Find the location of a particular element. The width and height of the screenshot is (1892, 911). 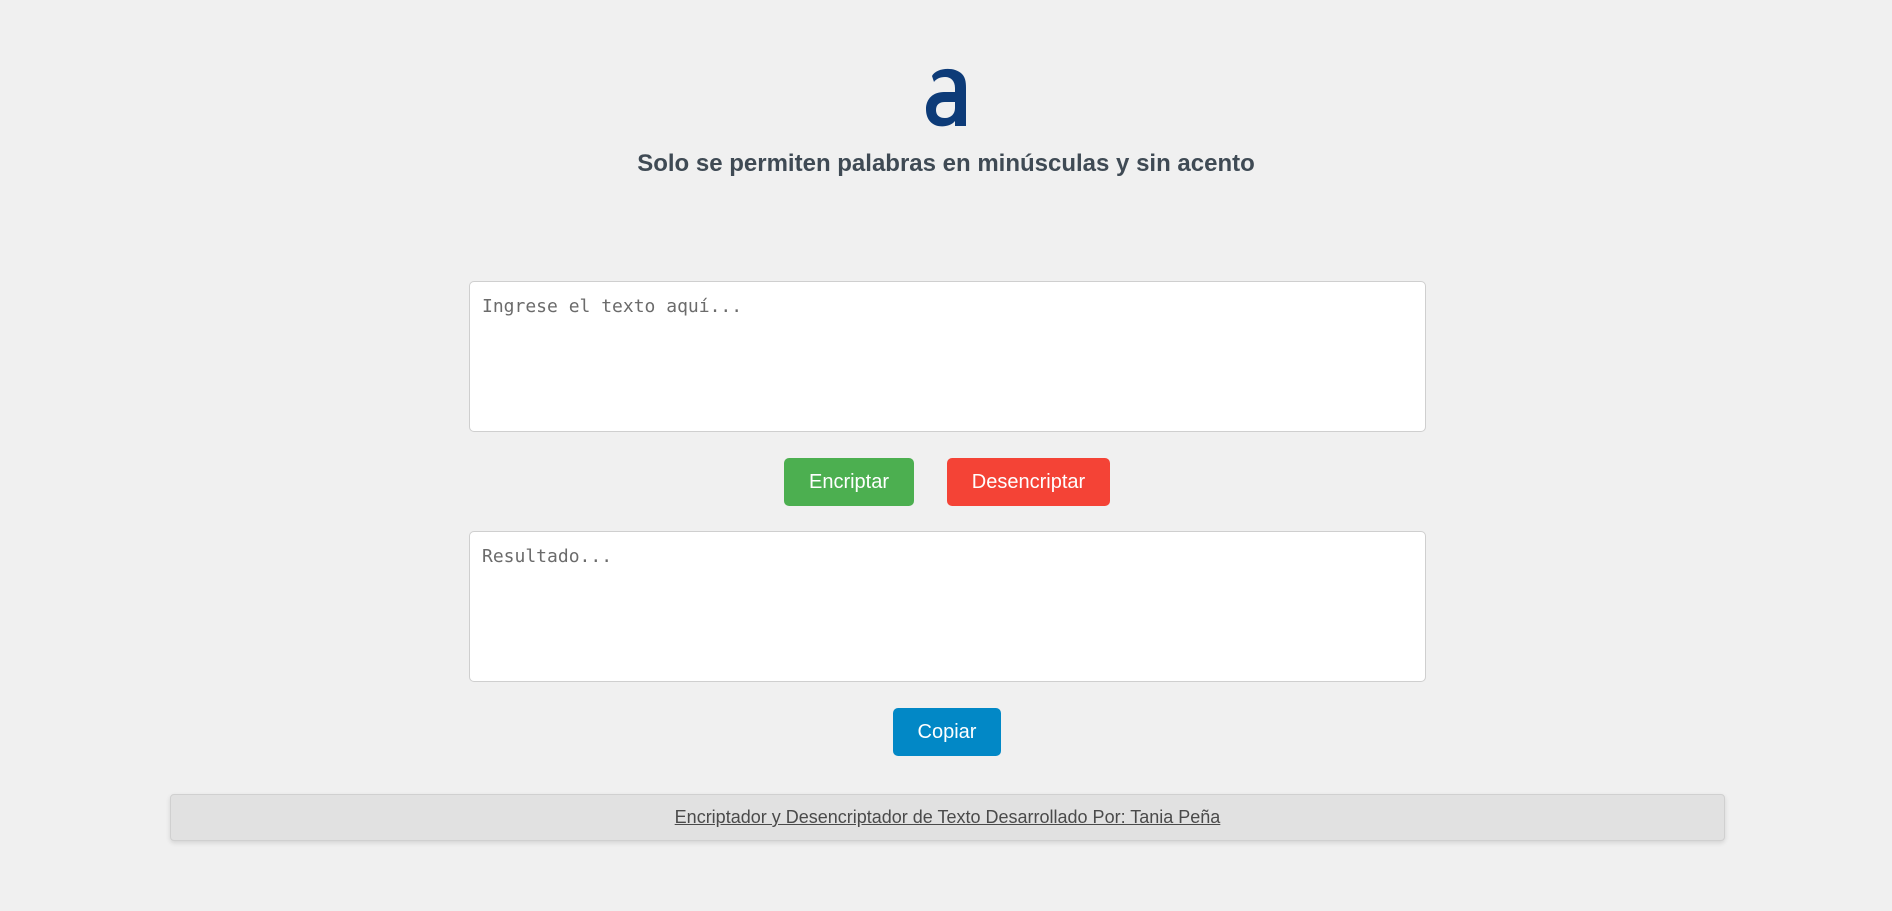

result-textarea is located at coordinates (947, 606).